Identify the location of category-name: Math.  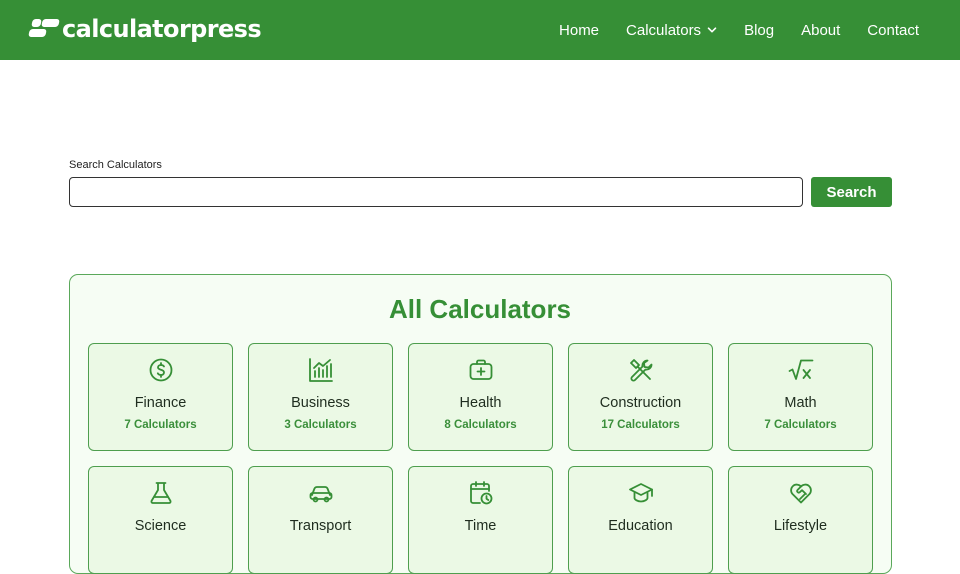
(800, 403).